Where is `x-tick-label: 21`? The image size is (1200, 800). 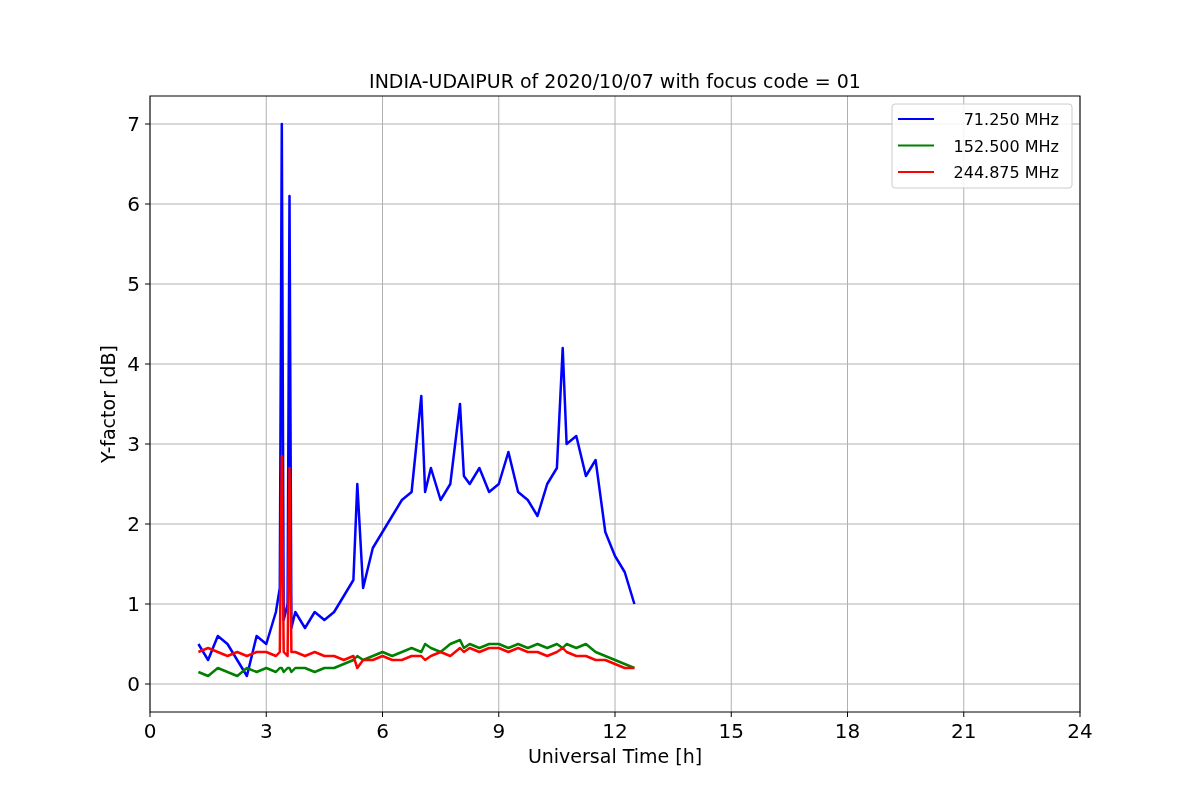
x-tick-label: 21 is located at coordinates (964, 731).